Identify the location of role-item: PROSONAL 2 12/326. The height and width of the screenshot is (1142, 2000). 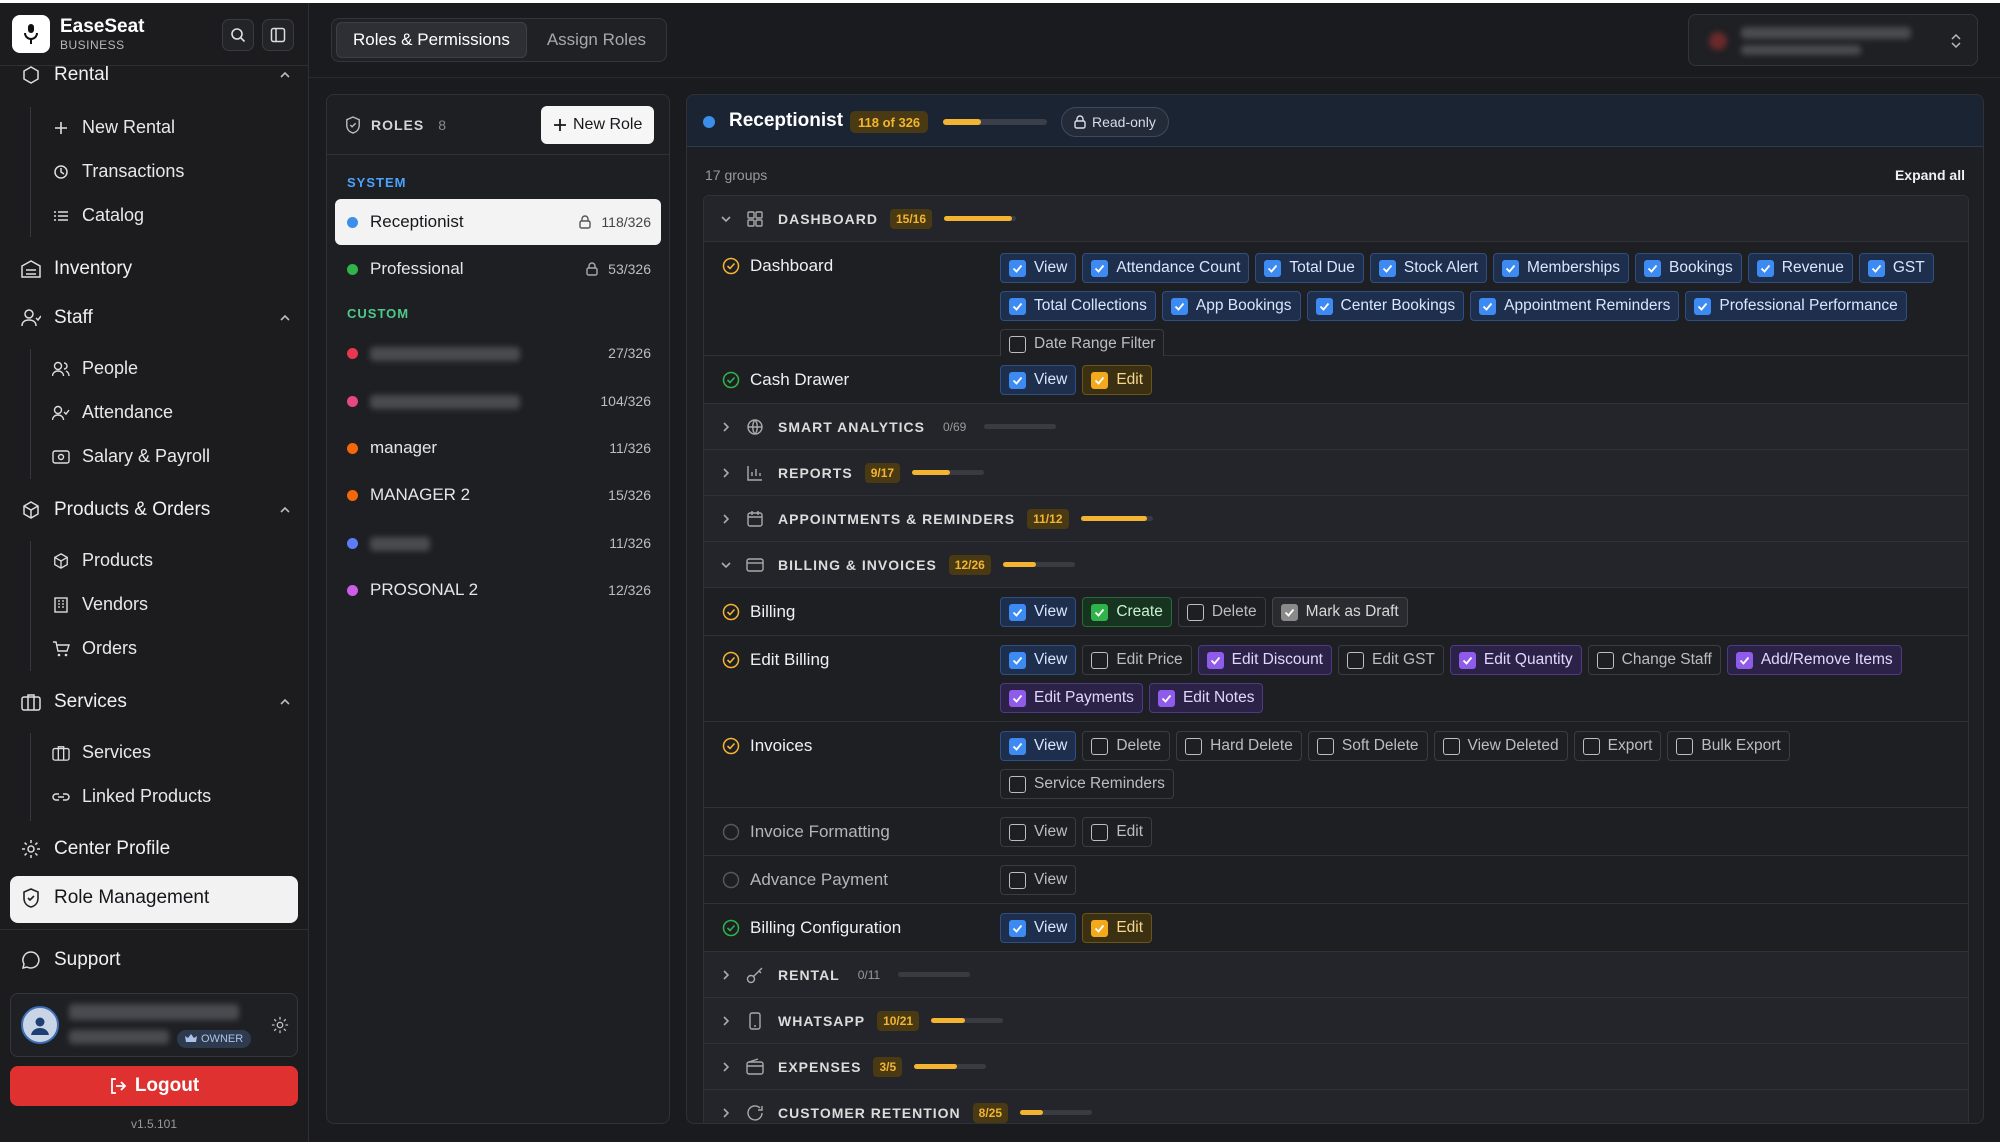
(498, 590).